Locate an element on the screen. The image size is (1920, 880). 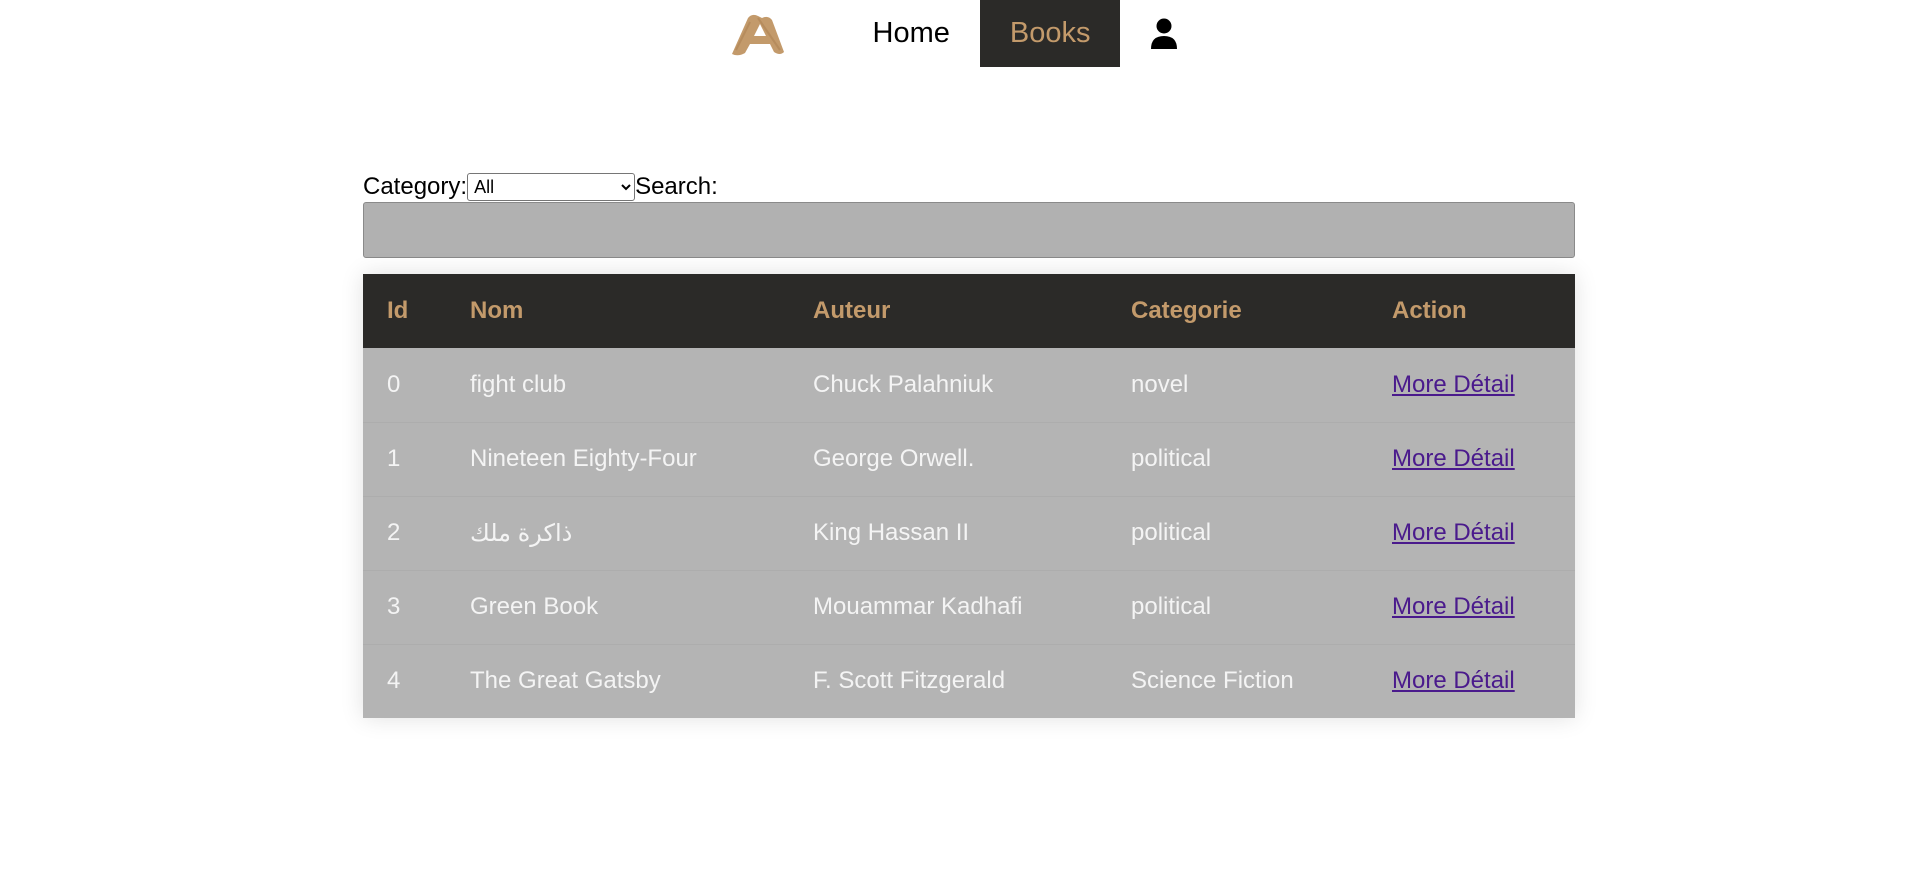
table-header-row: Id Nom Auteur Categorie Action is located at coordinates (969, 311).